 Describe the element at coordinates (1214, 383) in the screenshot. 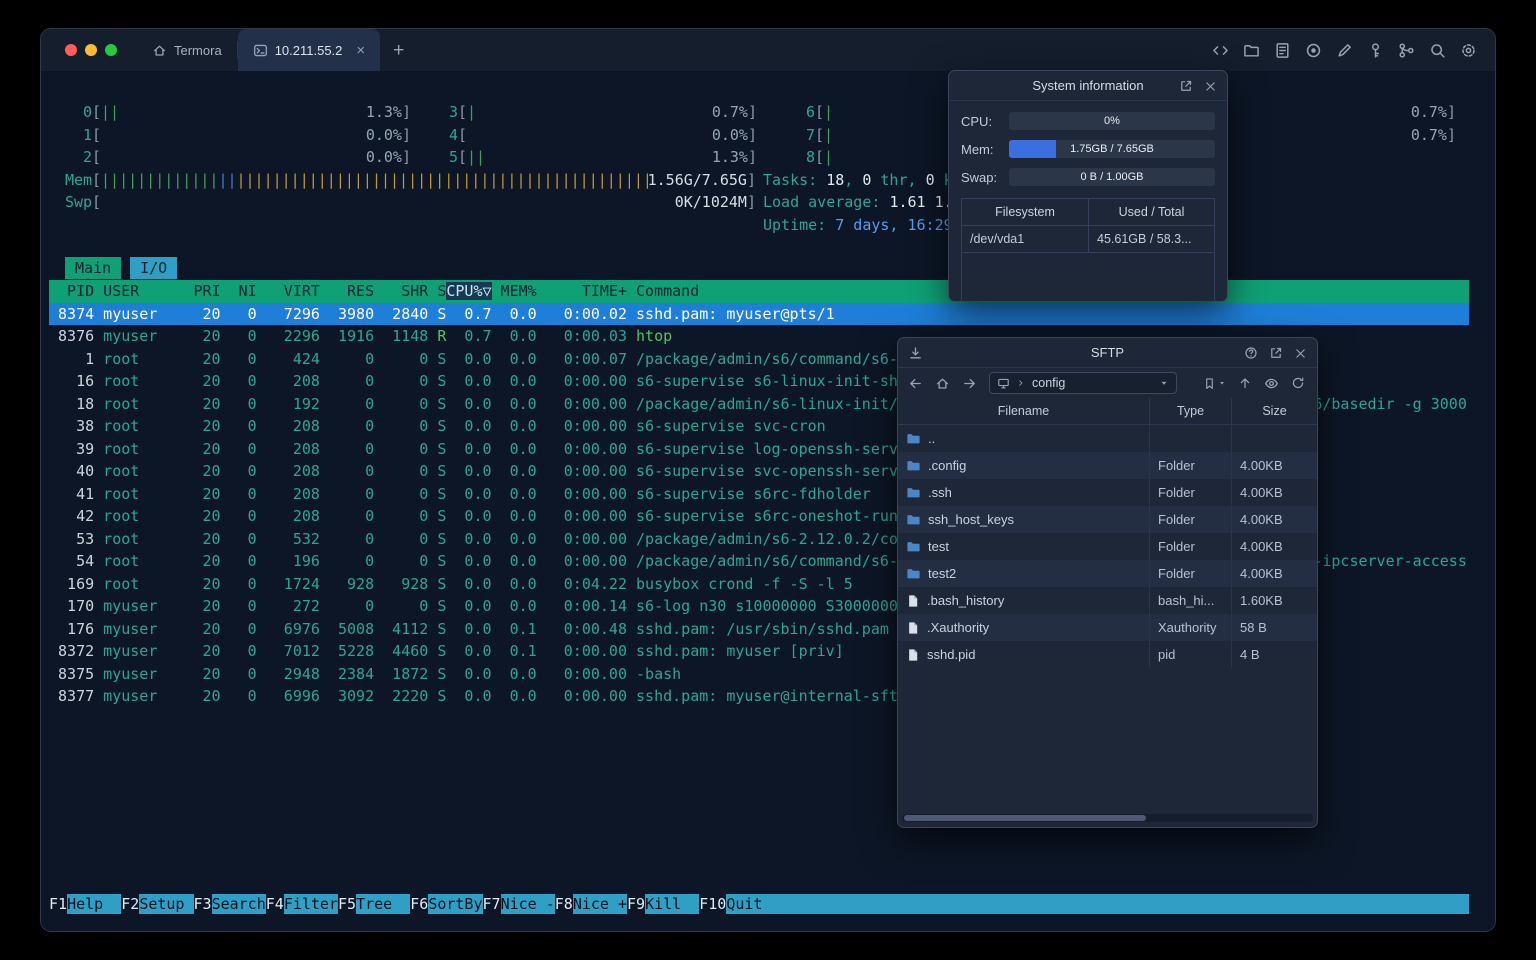

I see `bookmarks-button` at that location.